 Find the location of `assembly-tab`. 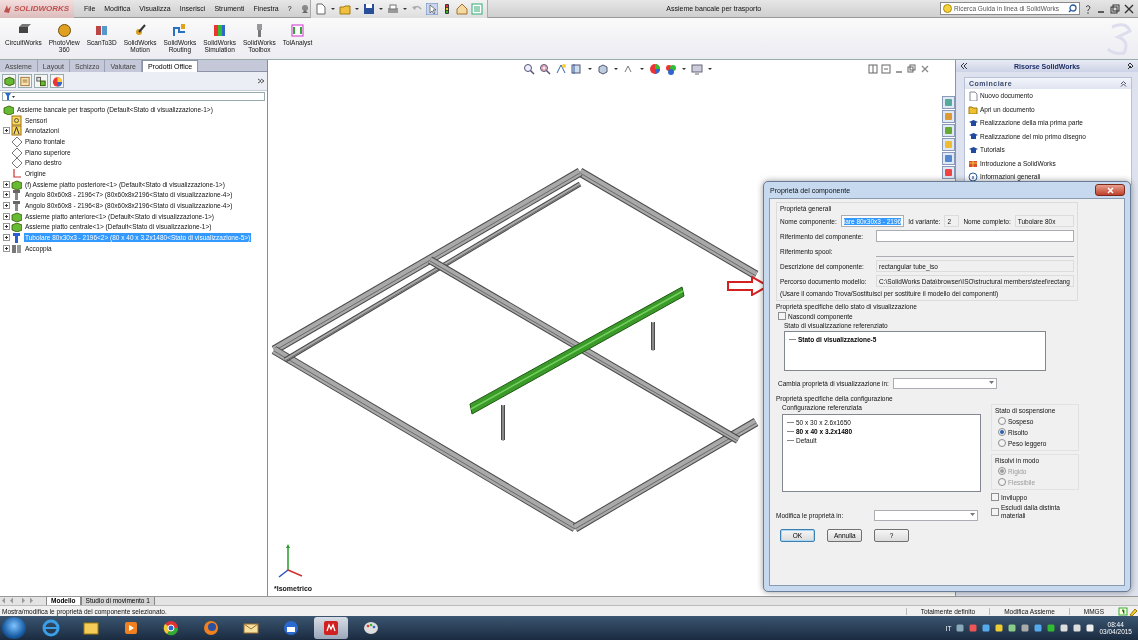

assembly-tab is located at coordinates (9, 81).